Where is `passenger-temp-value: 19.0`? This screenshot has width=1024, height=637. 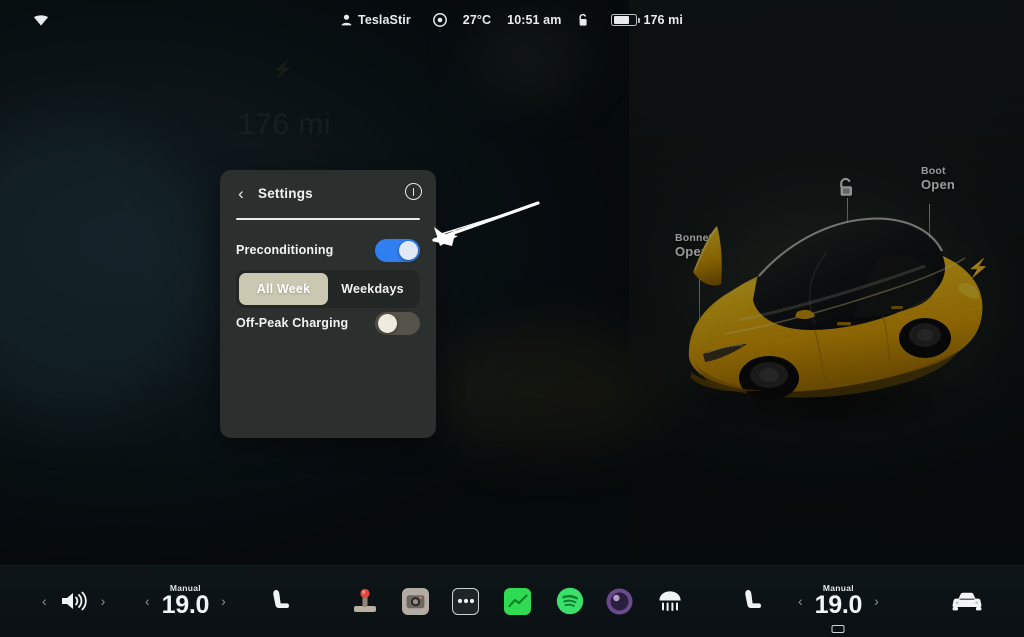
passenger-temp-value: 19.0 is located at coordinates (838, 604).